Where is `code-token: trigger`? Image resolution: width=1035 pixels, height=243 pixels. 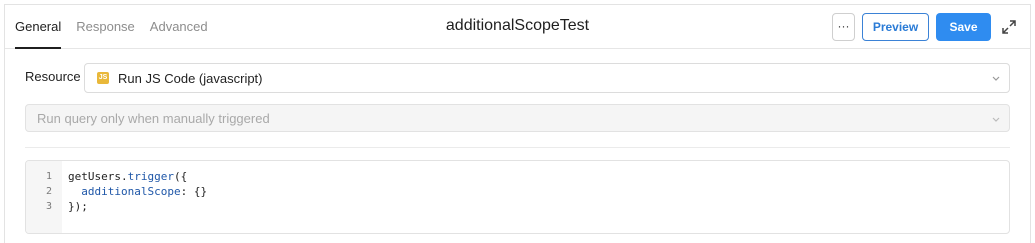 code-token: trigger is located at coordinates (150, 176).